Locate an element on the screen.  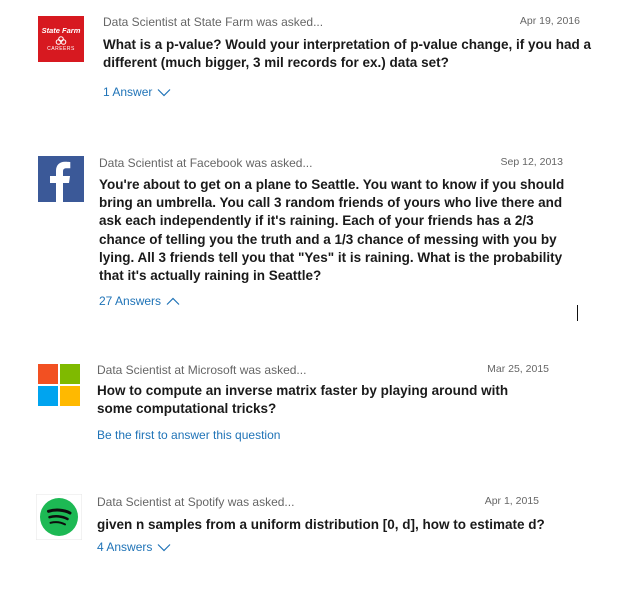
question-date: Mar 25, 2015 is located at coordinates (518, 369).